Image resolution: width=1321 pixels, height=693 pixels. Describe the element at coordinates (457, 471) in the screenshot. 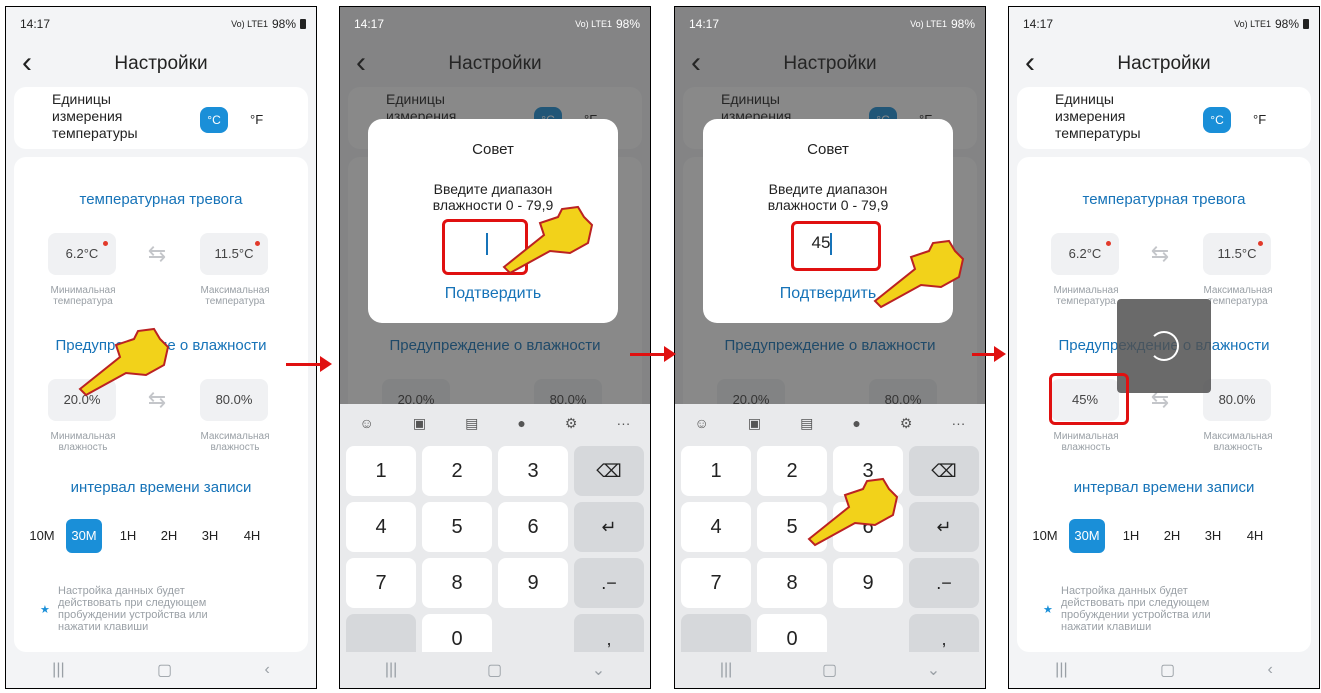

I see `key-2: 2` at that location.